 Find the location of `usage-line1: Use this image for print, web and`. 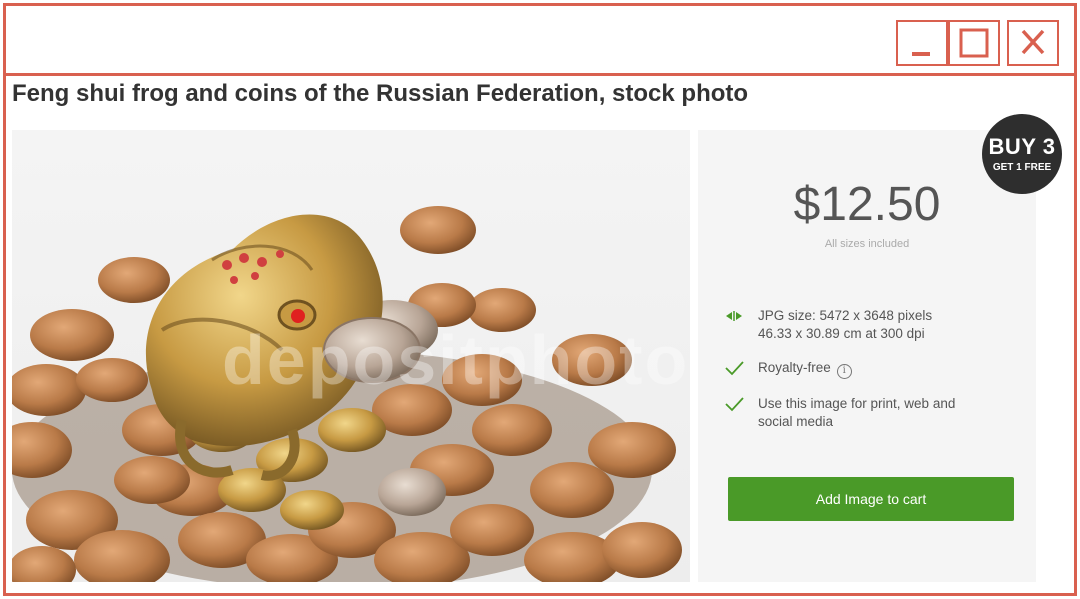

usage-line1: Use this image for print, web and is located at coordinates (857, 403).